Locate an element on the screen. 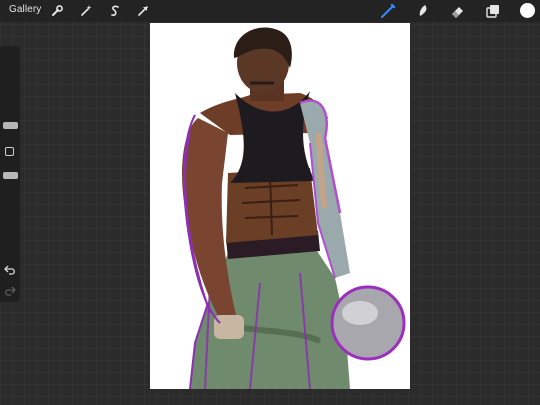  undo-button is located at coordinates (10, 270).